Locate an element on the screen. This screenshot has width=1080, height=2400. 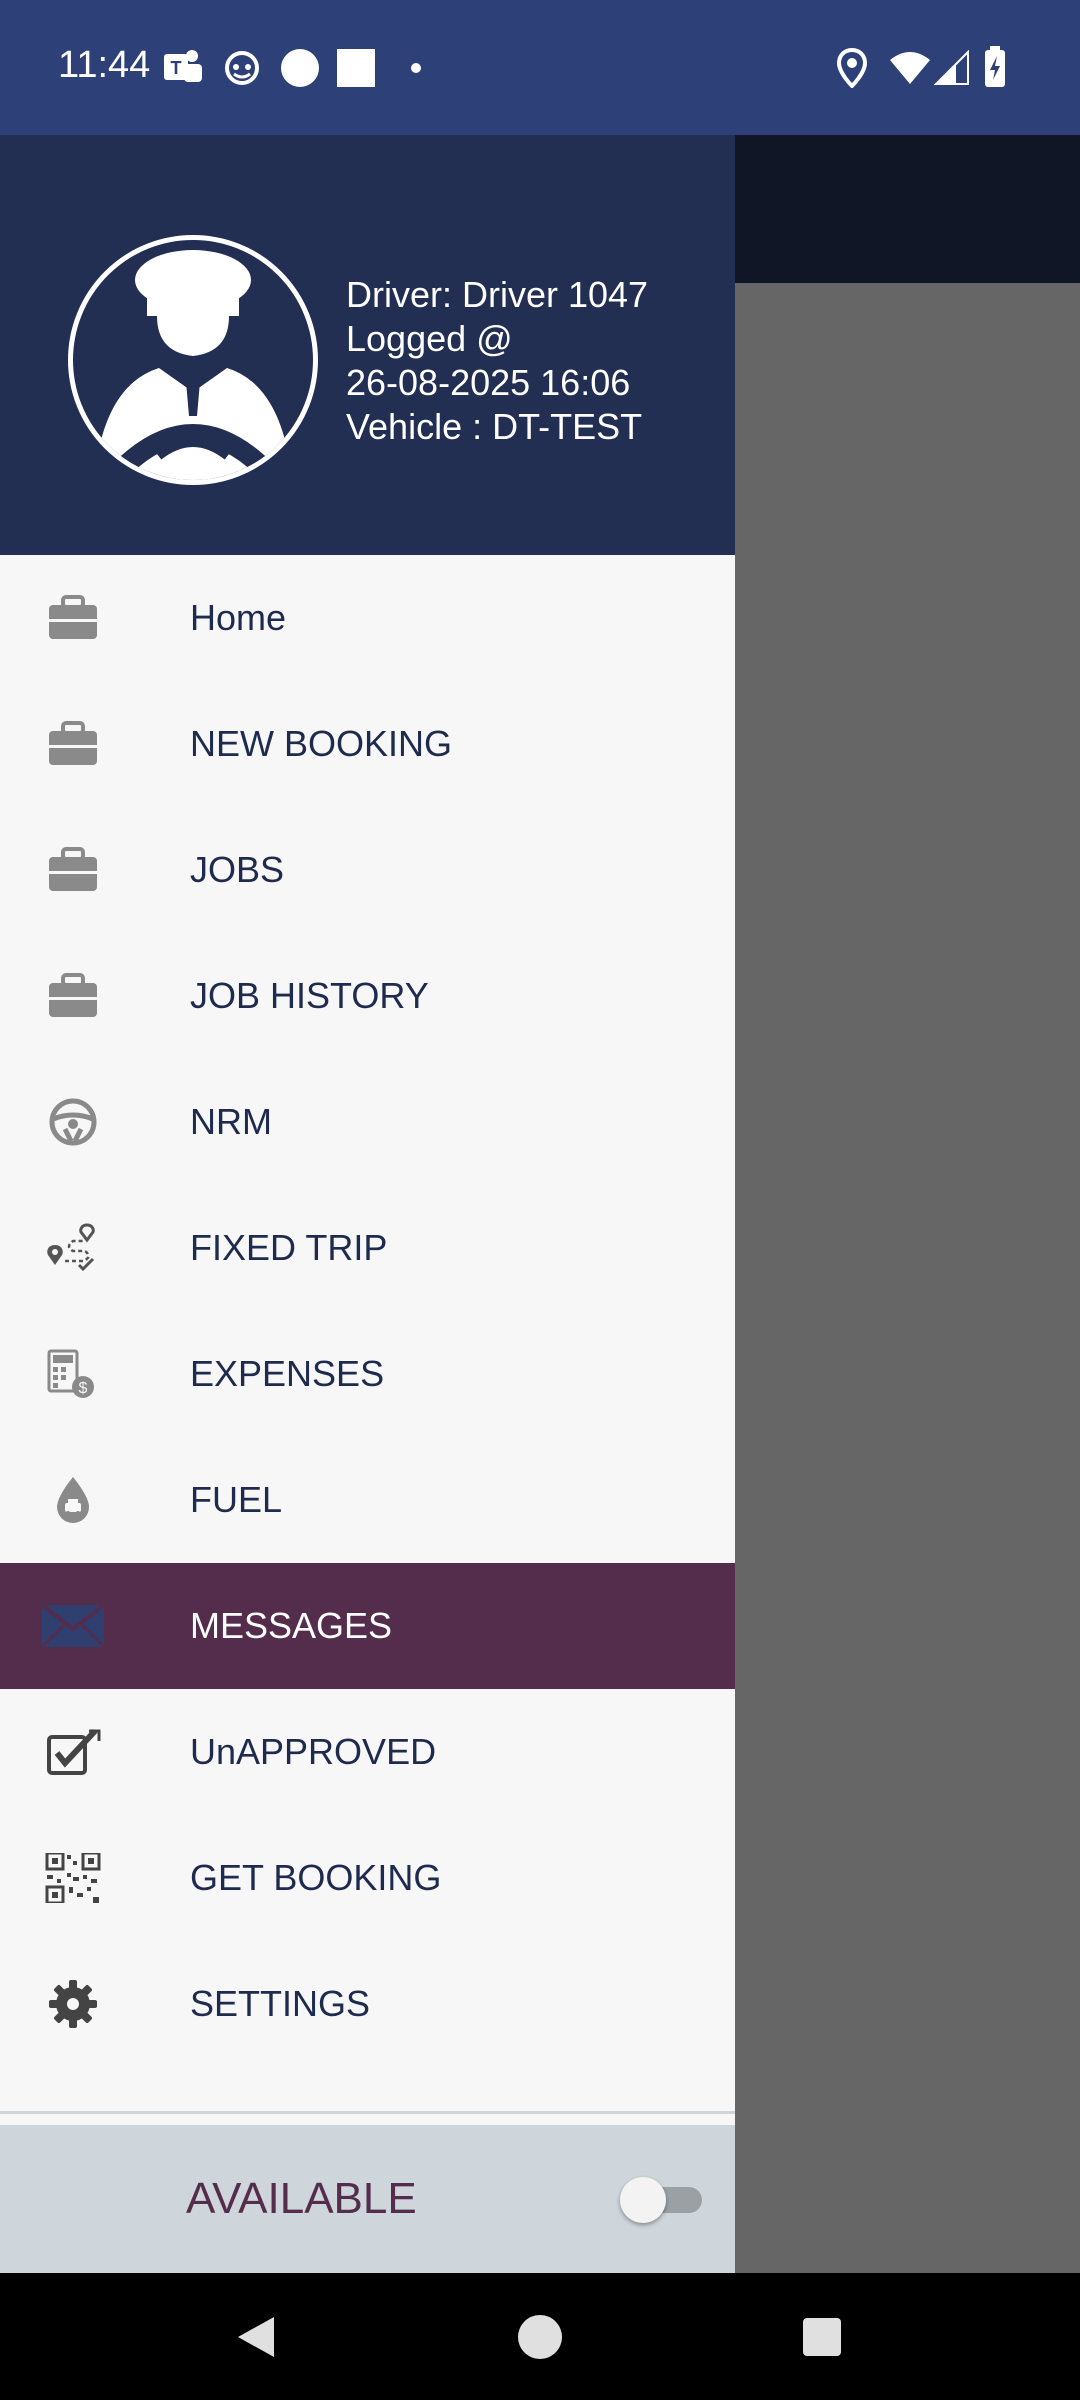
envelope-icon is located at coordinates (73, 1626).